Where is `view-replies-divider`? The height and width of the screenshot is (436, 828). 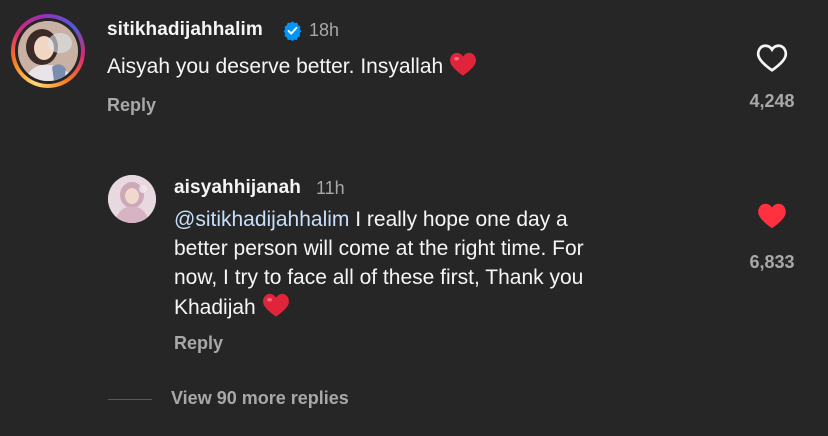 view-replies-divider is located at coordinates (130, 399).